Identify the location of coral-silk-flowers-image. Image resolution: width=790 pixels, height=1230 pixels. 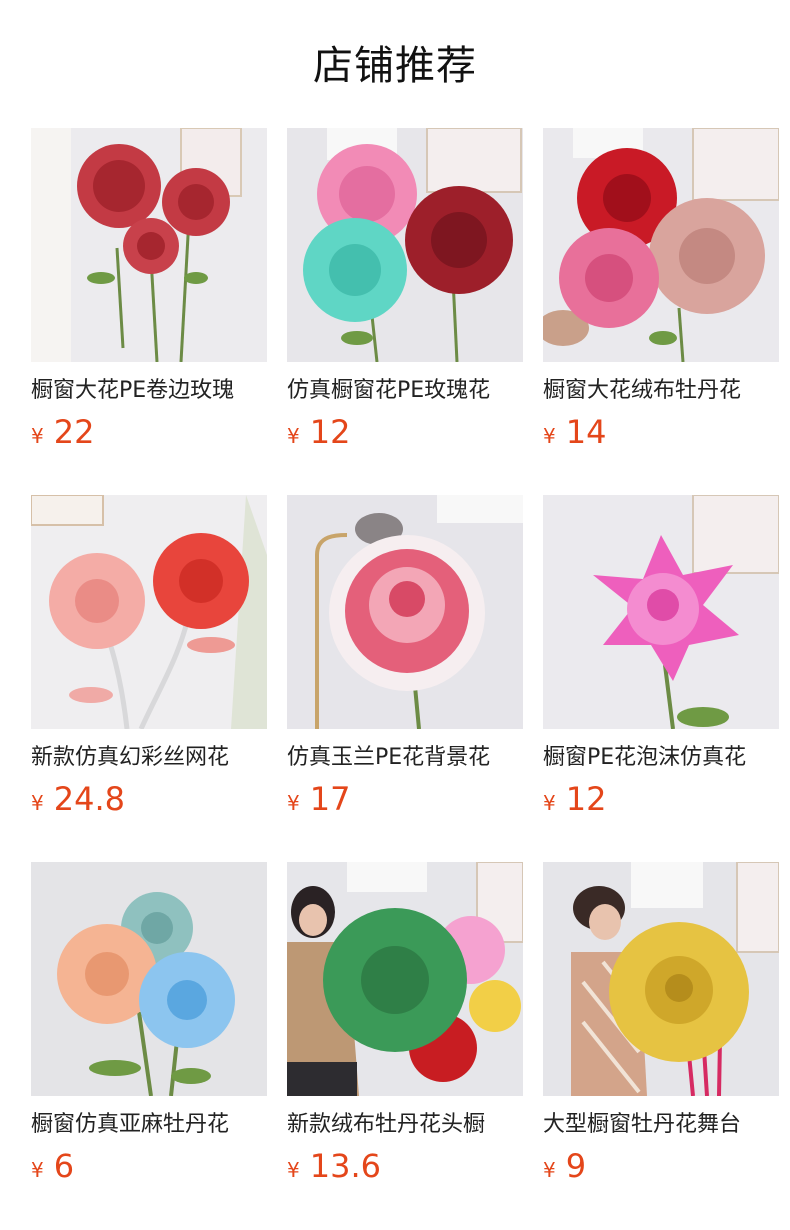
(149, 612).